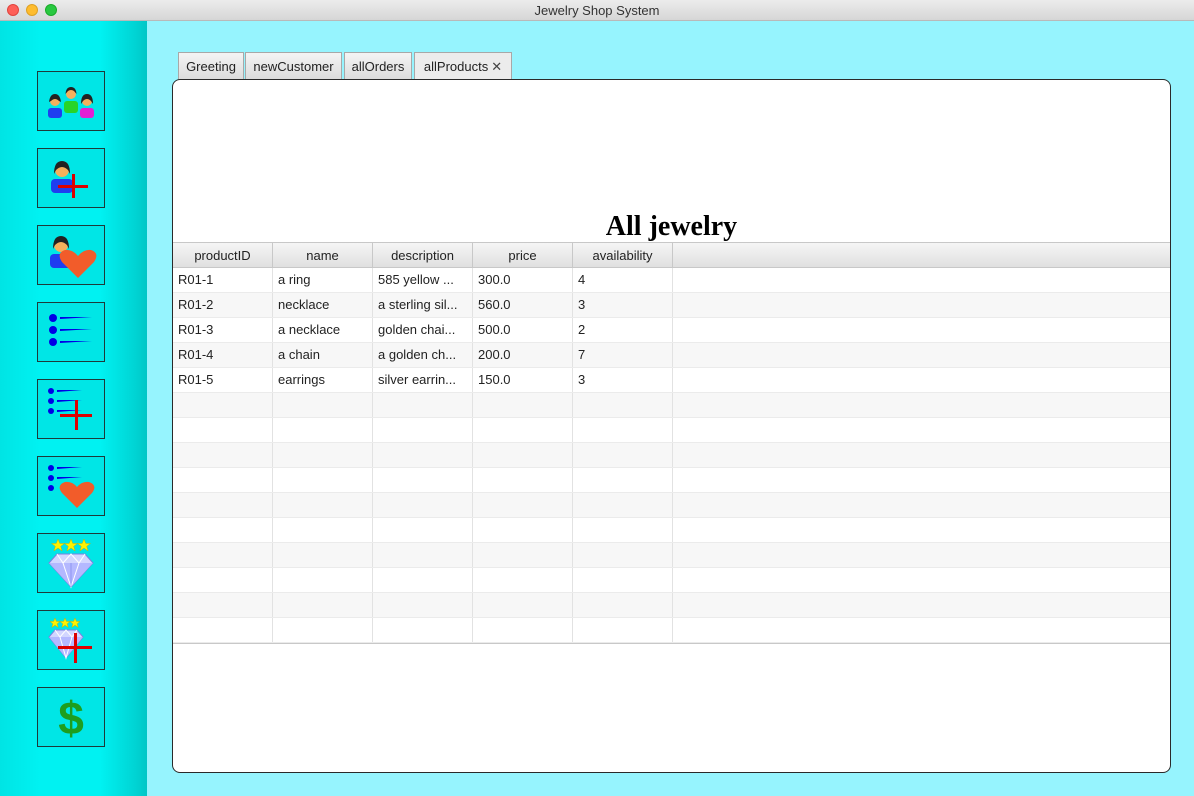  What do you see at coordinates (211, 65) in the screenshot?
I see `tab-greeting: Greeting` at bounding box center [211, 65].